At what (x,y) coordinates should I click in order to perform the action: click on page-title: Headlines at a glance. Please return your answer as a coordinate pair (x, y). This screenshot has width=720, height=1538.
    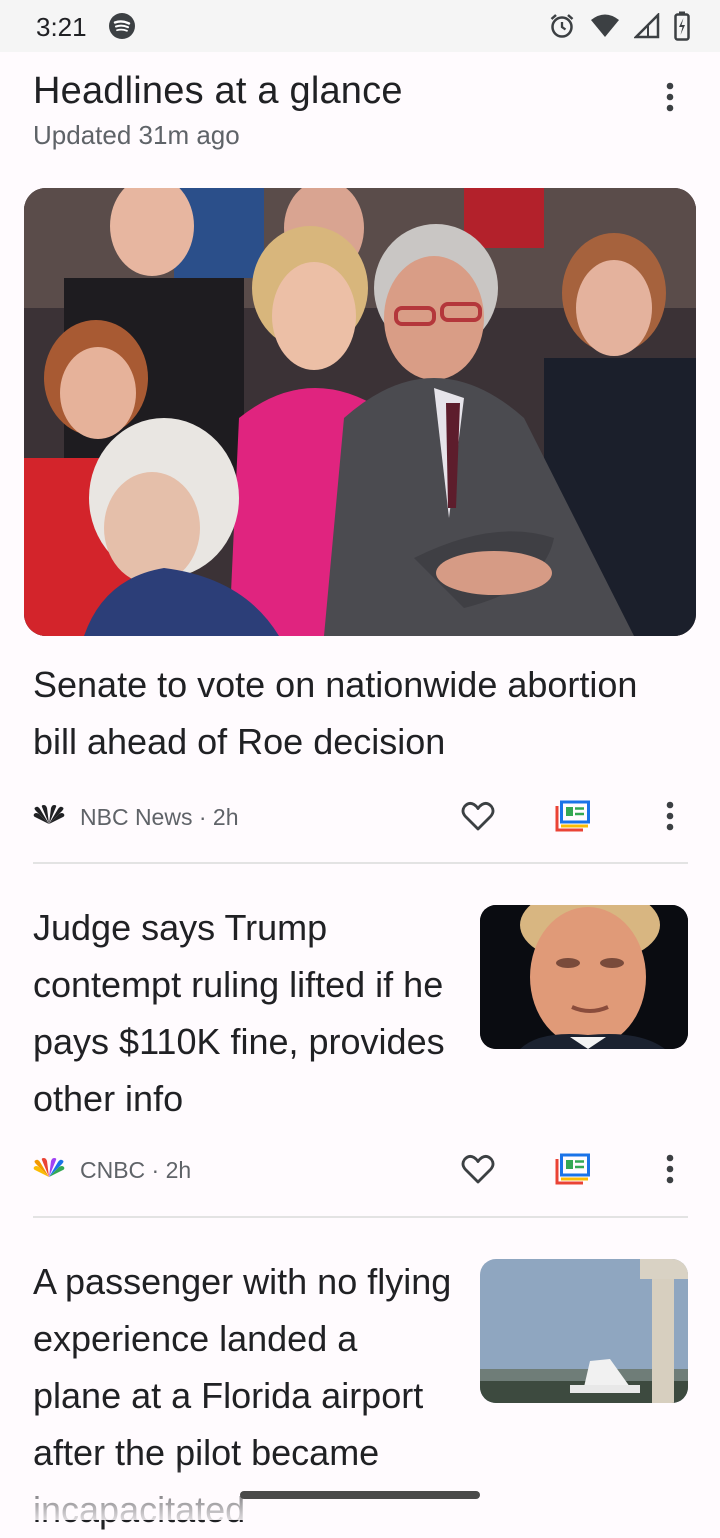
    Looking at the image, I should click on (218, 91).